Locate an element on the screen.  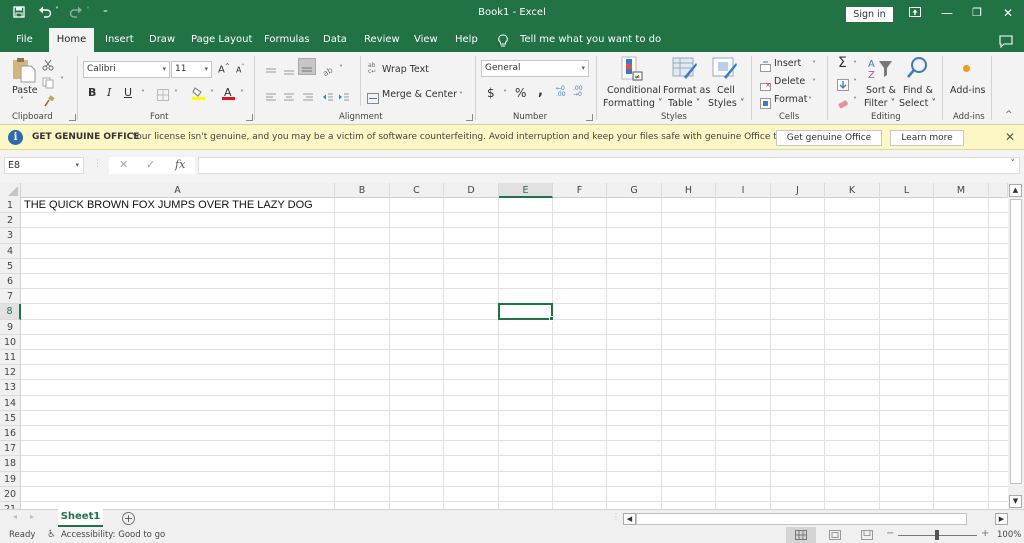
clear-icon is located at coordinates (843, 104).